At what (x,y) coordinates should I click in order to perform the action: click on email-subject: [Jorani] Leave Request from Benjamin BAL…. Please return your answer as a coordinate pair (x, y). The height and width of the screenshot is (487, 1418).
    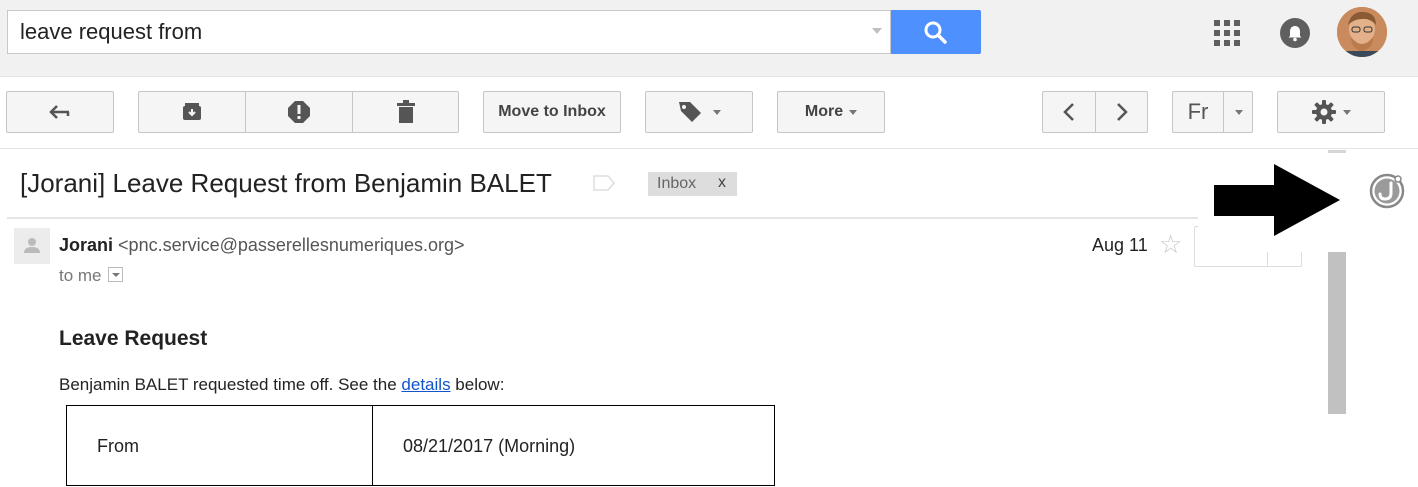
    Looking at the image, I should click on (286, 183).